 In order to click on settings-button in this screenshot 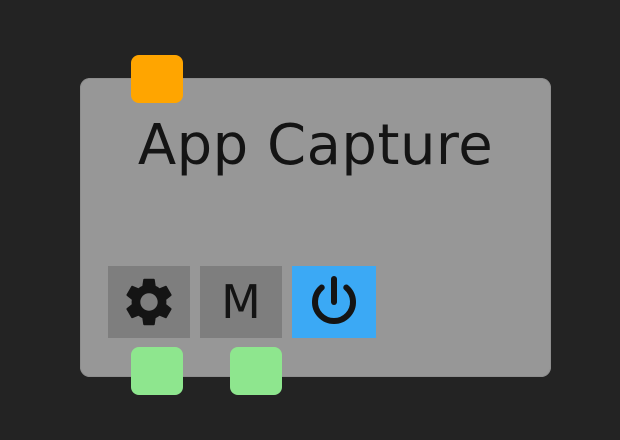, I will do `click(149, 302)`.